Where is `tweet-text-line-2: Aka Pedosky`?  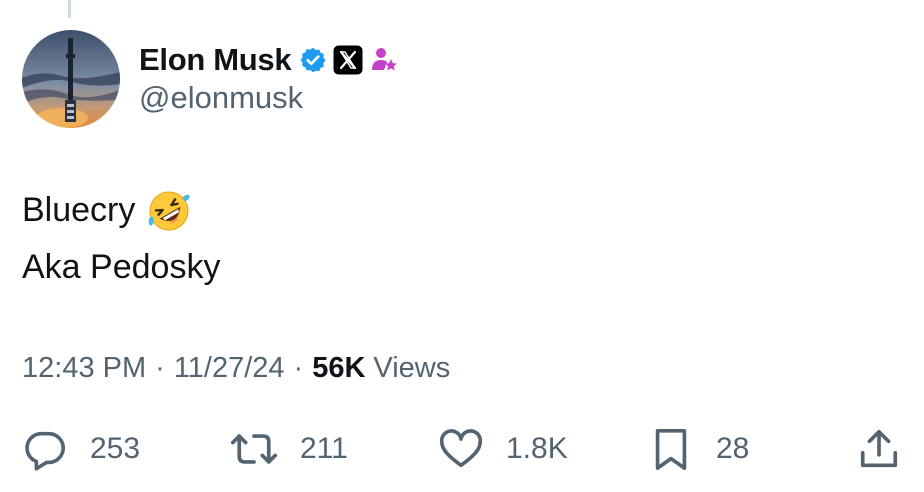 tweet-text-line-2: Aka Pedosky is located at coordinates (121, 267).